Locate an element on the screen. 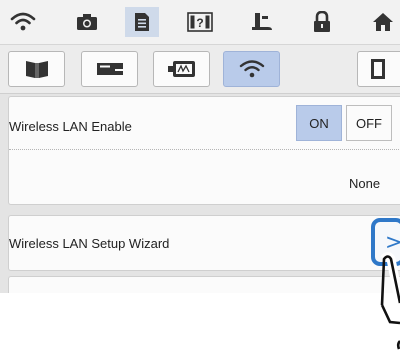 This screenshot has width=400, height=354. sewing-foot-icon is located at coordinates (262, 22).